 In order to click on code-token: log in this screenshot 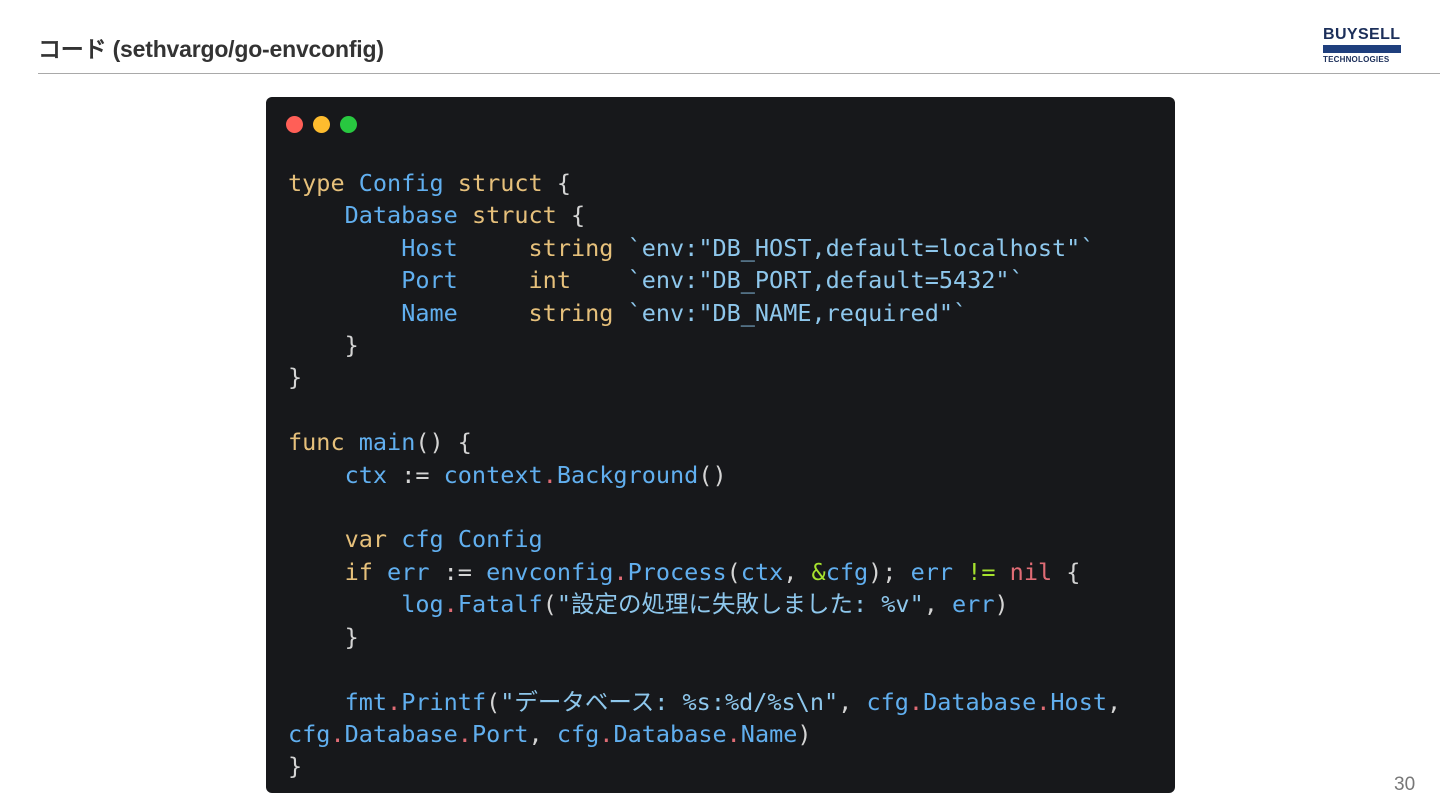, I will do `click(422, 604)`.